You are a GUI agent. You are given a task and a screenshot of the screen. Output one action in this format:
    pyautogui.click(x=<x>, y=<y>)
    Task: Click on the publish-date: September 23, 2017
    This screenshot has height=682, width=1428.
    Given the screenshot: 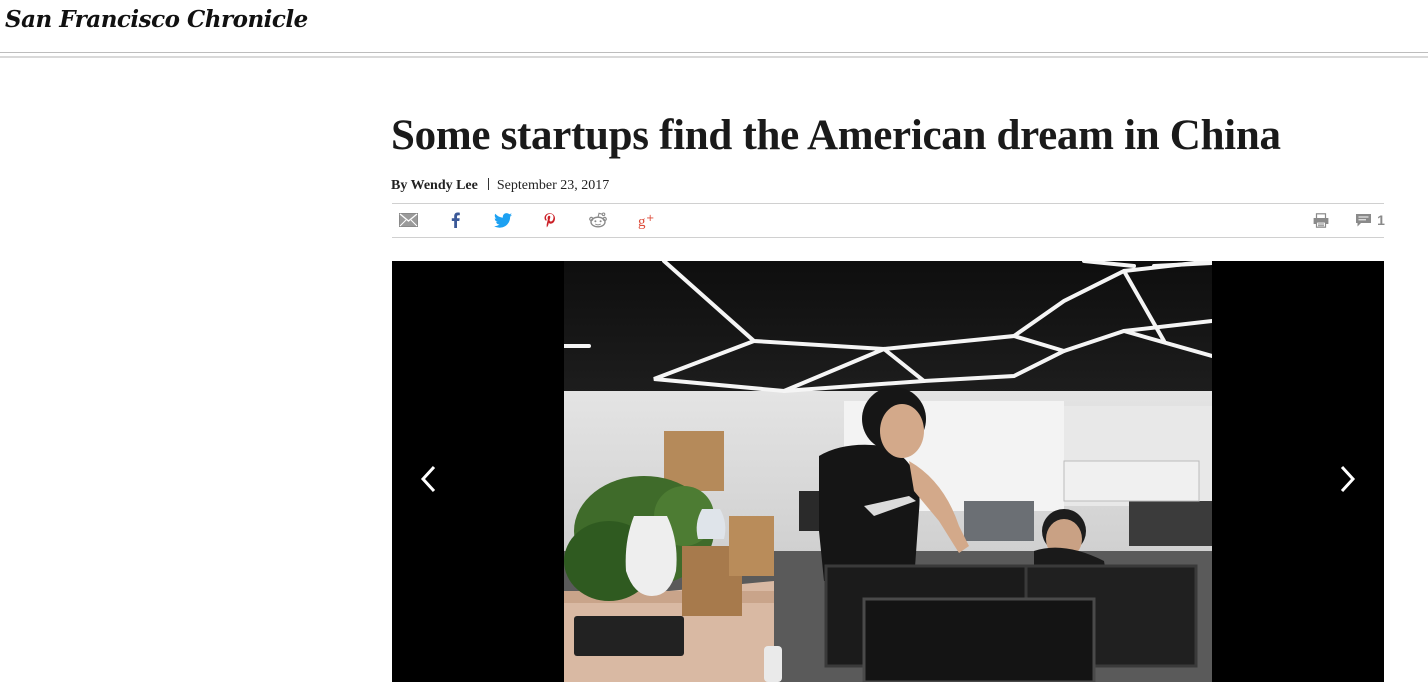 What is the action you would take?
    pyautogui.click(x=553, y=185)
    